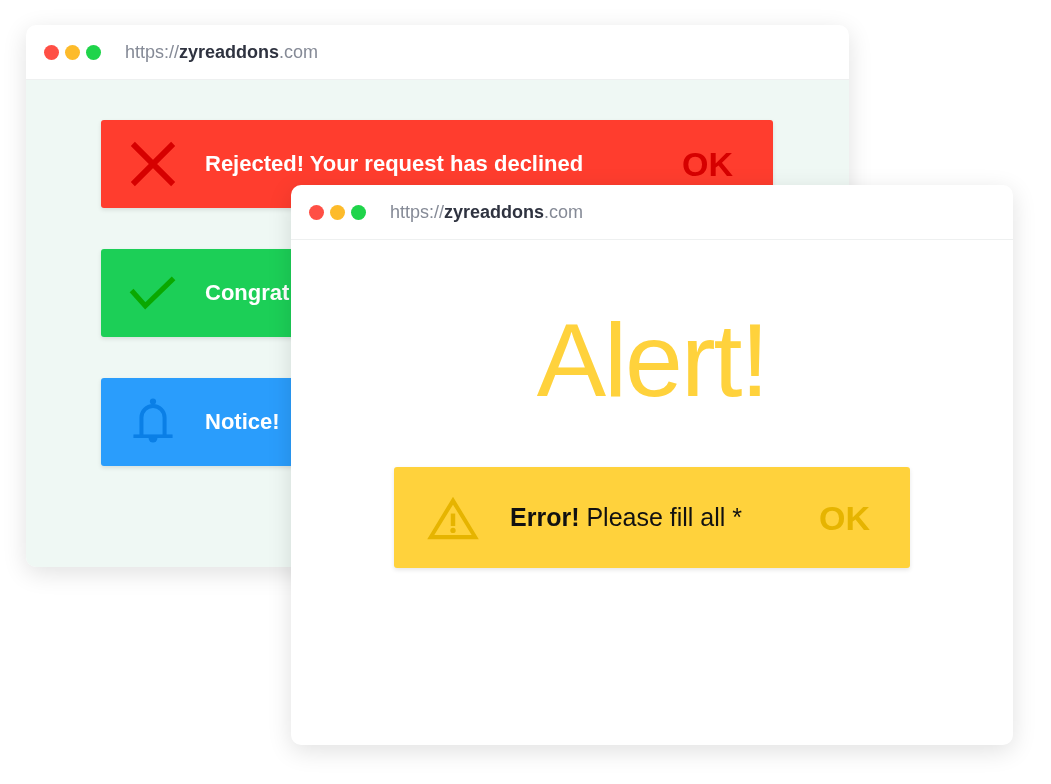  I want to click on close-icon, so click(153, 164).